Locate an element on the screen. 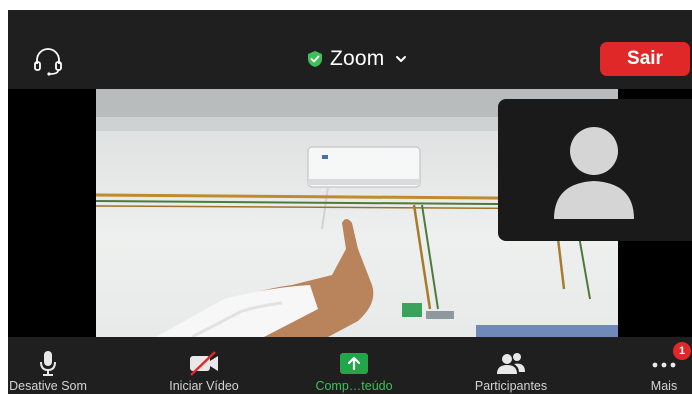 This screenshot has height=394, width=692. shield-check-icon is located at coordinates (315, 59).